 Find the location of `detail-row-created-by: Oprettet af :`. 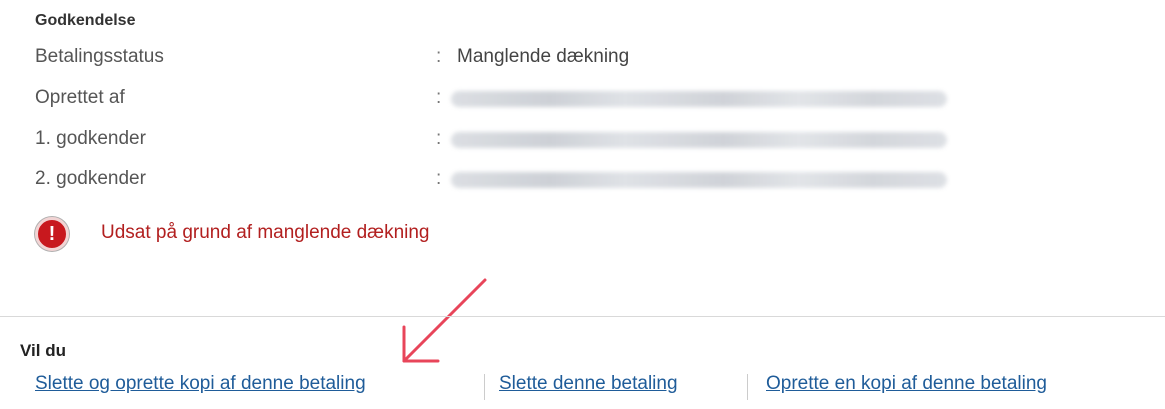

detail-row-created-by: Oprettet af : is located at coordinates (535, 101).